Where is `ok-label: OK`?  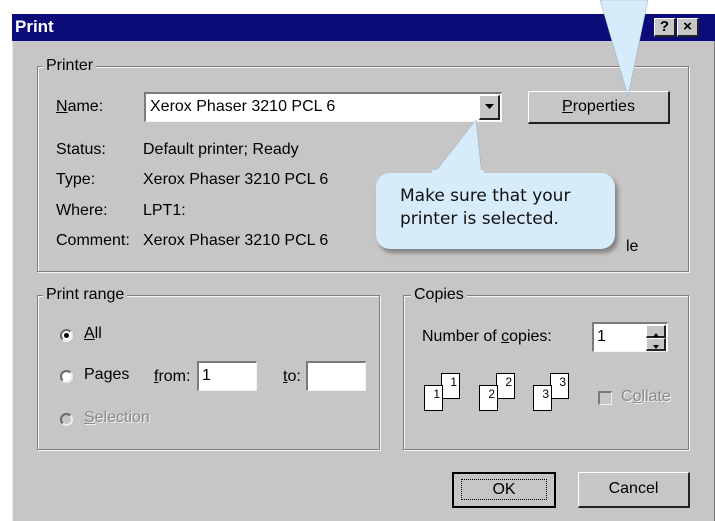
ok-label: OK is located at coordinates (504, 489).